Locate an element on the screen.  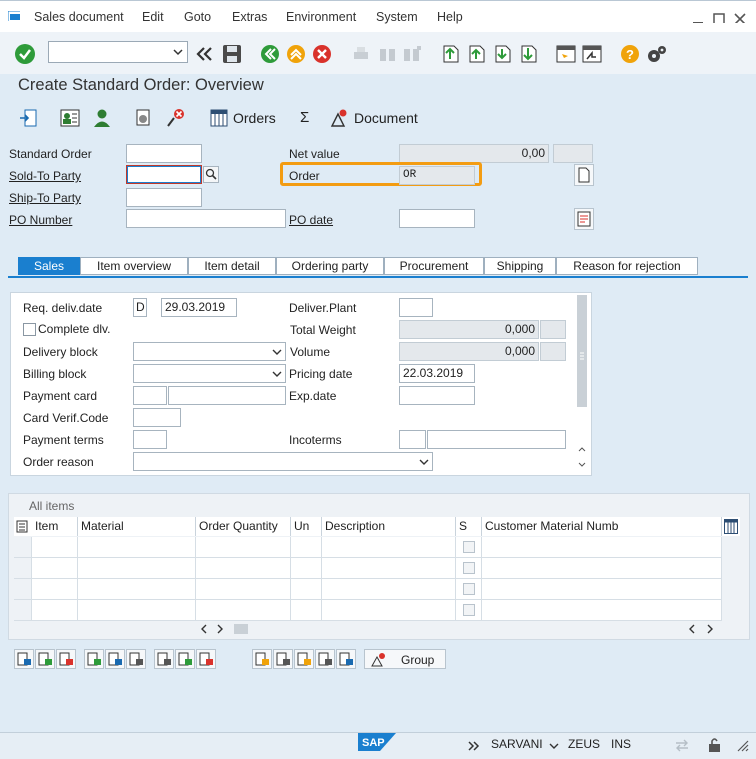
select-all-icon is located at coordinates (23, 526).